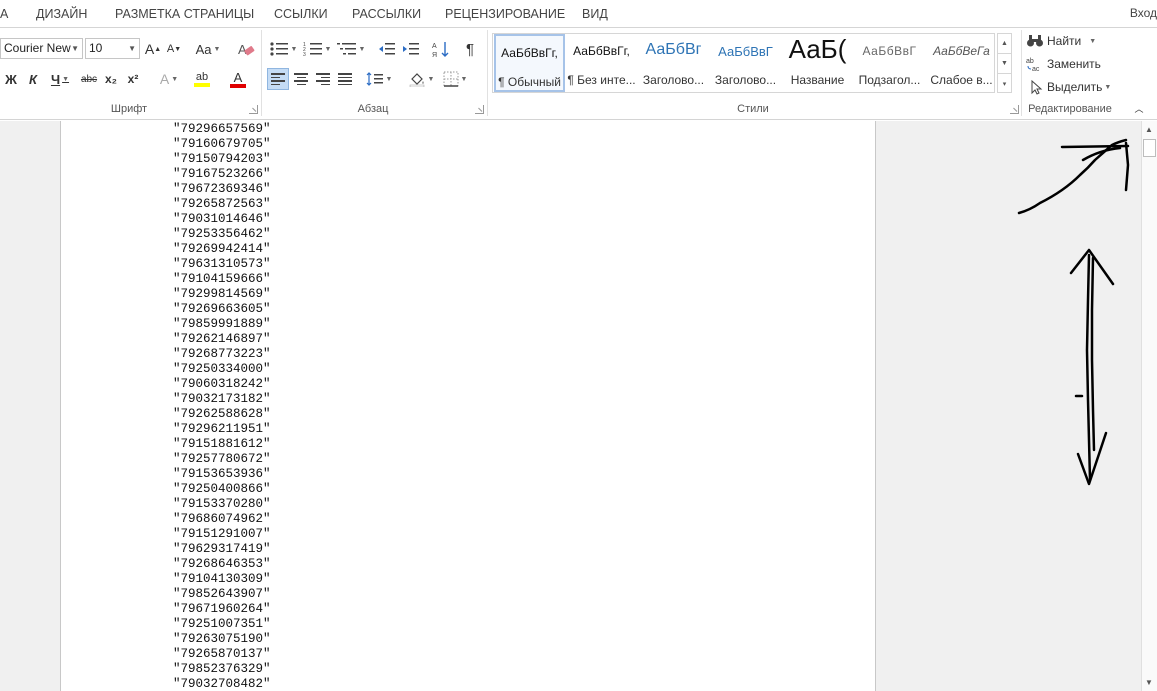  I want to click on superscript-button: x², so click(133, 79).